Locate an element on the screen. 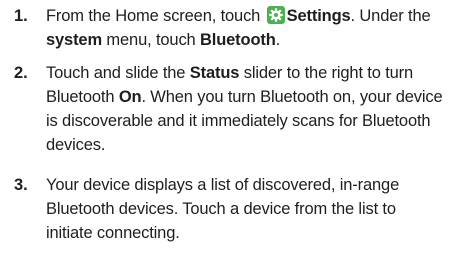 This screenshot has width=472, height=266. step-line: system menu, touch Bluetooth. is located at coordinates (256, 40).